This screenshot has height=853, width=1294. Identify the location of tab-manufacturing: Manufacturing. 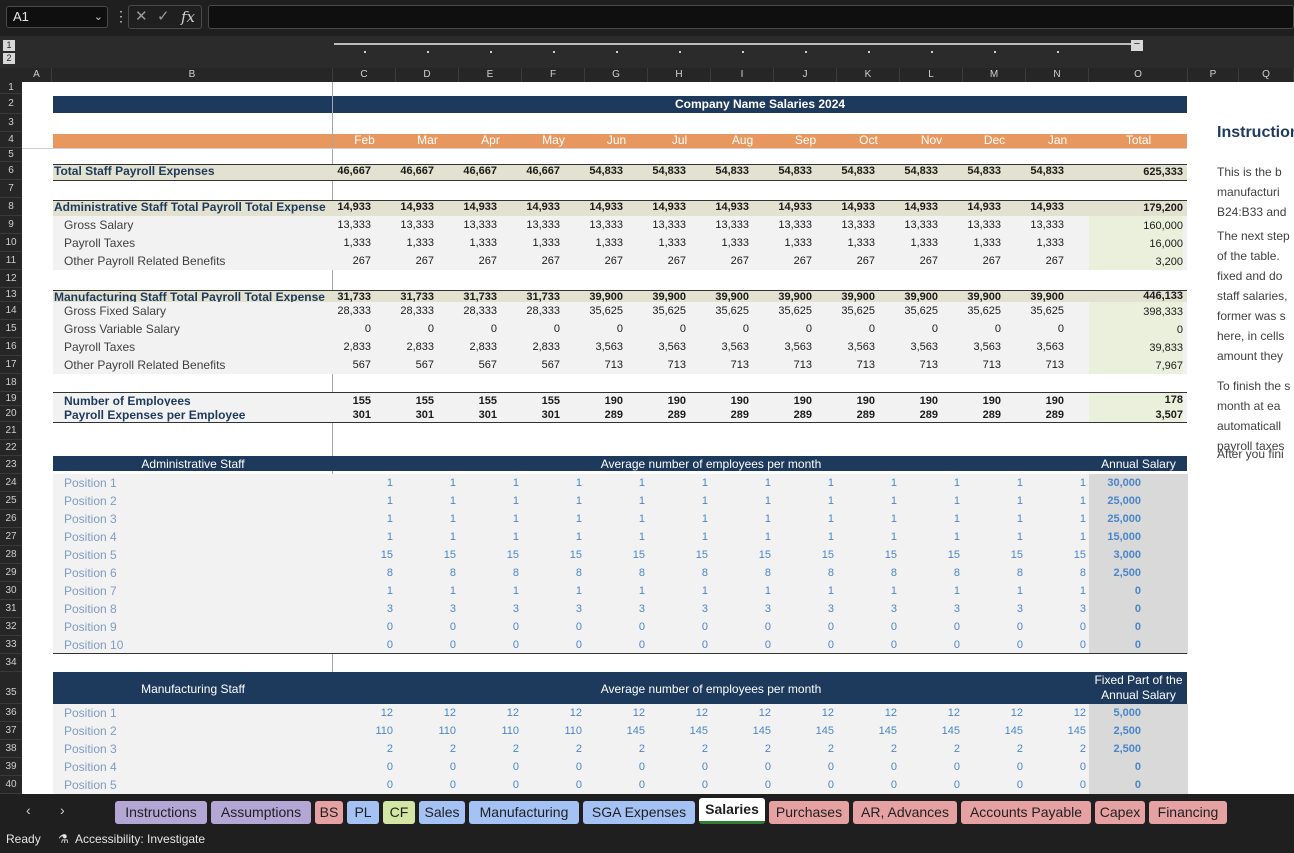
(524, 812).